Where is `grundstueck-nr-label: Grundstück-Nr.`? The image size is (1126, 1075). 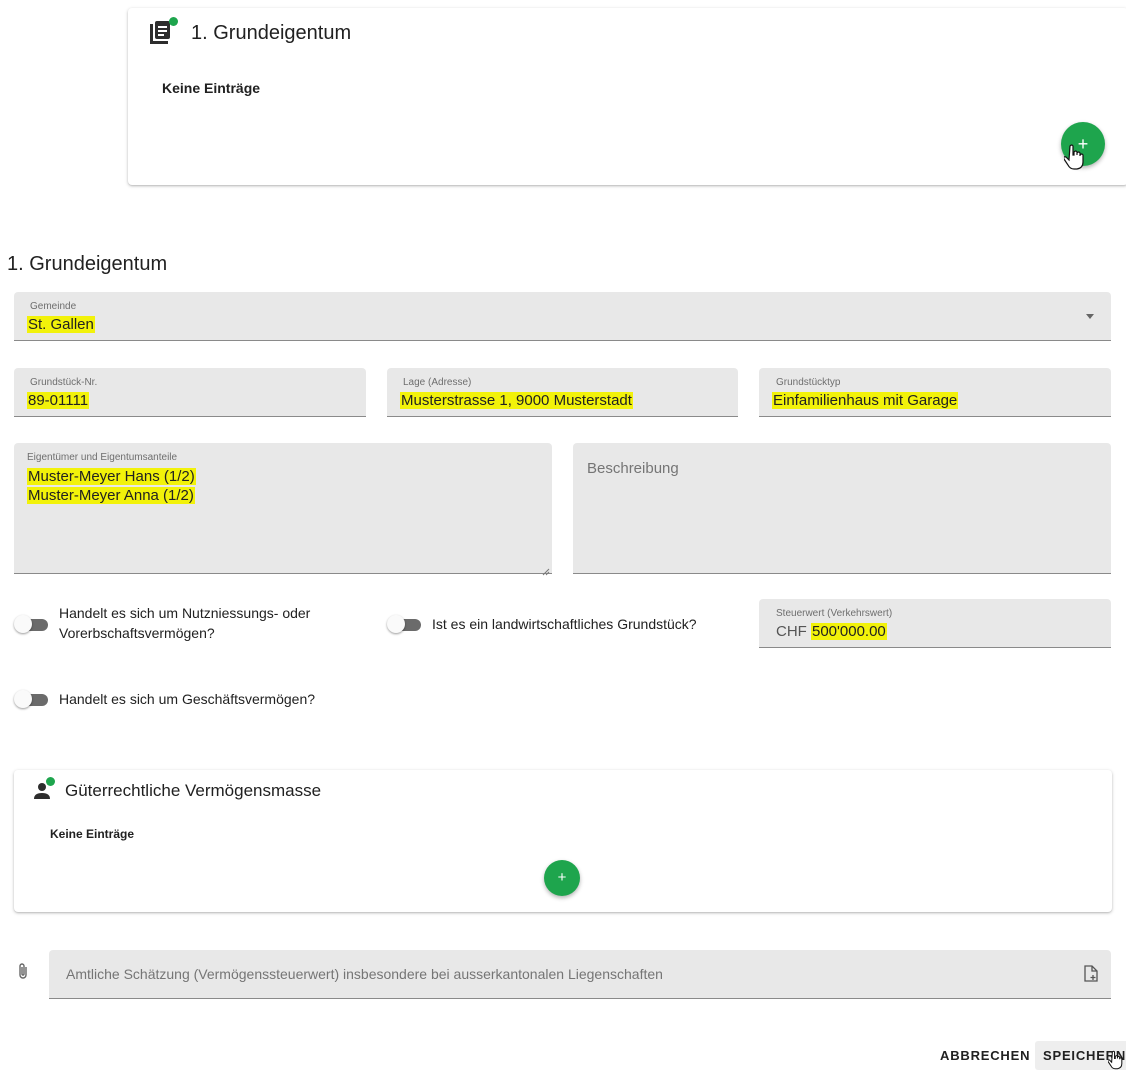
grundstueck-nr-label: Grundstück-Nr. is located at coordinates (64, 382).